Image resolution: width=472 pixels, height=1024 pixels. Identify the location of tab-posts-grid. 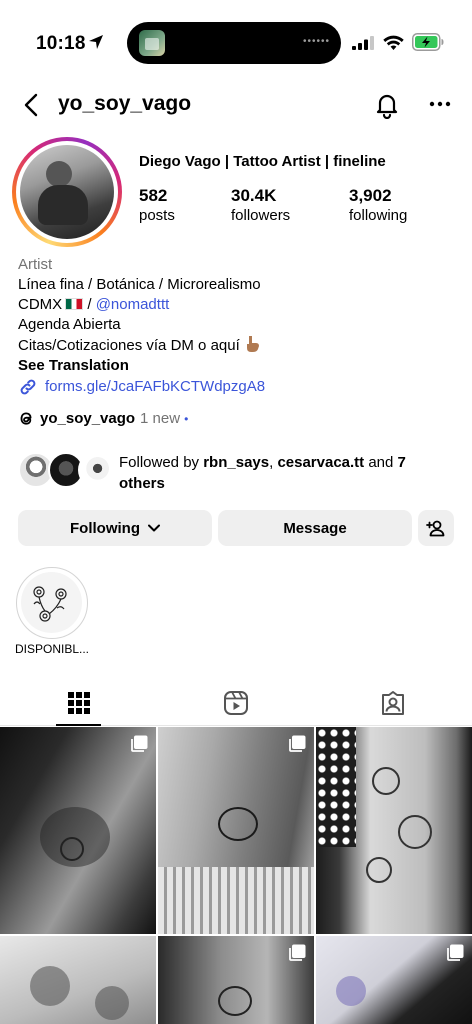
(78, 703).